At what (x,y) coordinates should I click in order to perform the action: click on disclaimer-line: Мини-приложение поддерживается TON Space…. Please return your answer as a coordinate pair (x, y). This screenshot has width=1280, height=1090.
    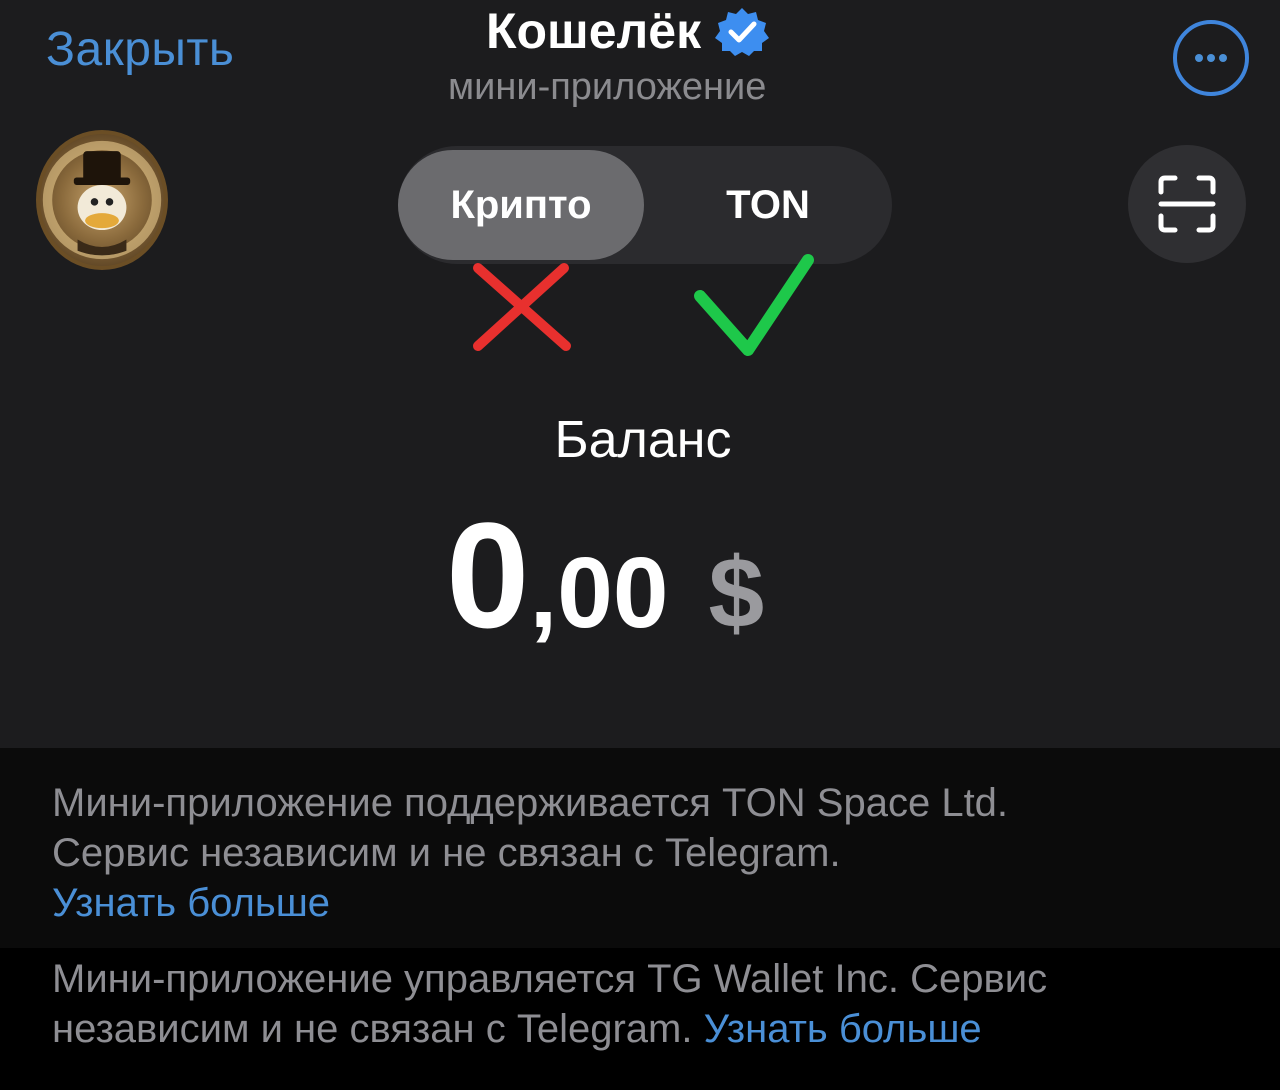
    Looking at the image, I should click on (530, 803).